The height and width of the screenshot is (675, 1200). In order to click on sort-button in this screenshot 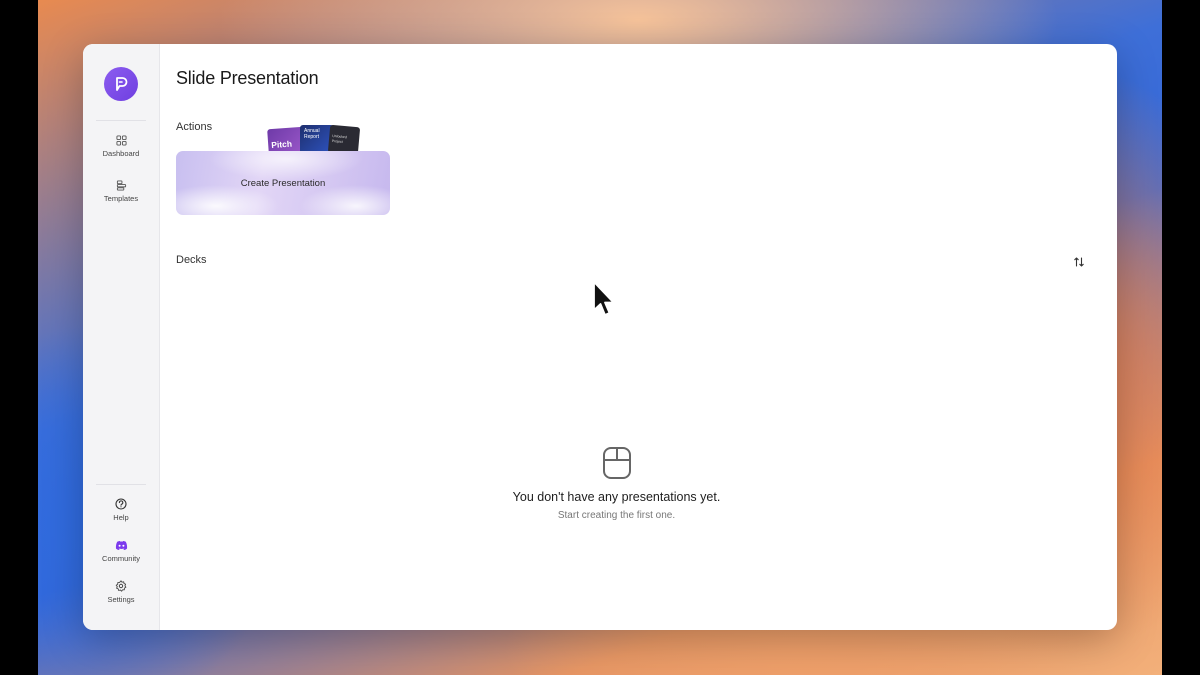, I will do `click(1079, 262)`.